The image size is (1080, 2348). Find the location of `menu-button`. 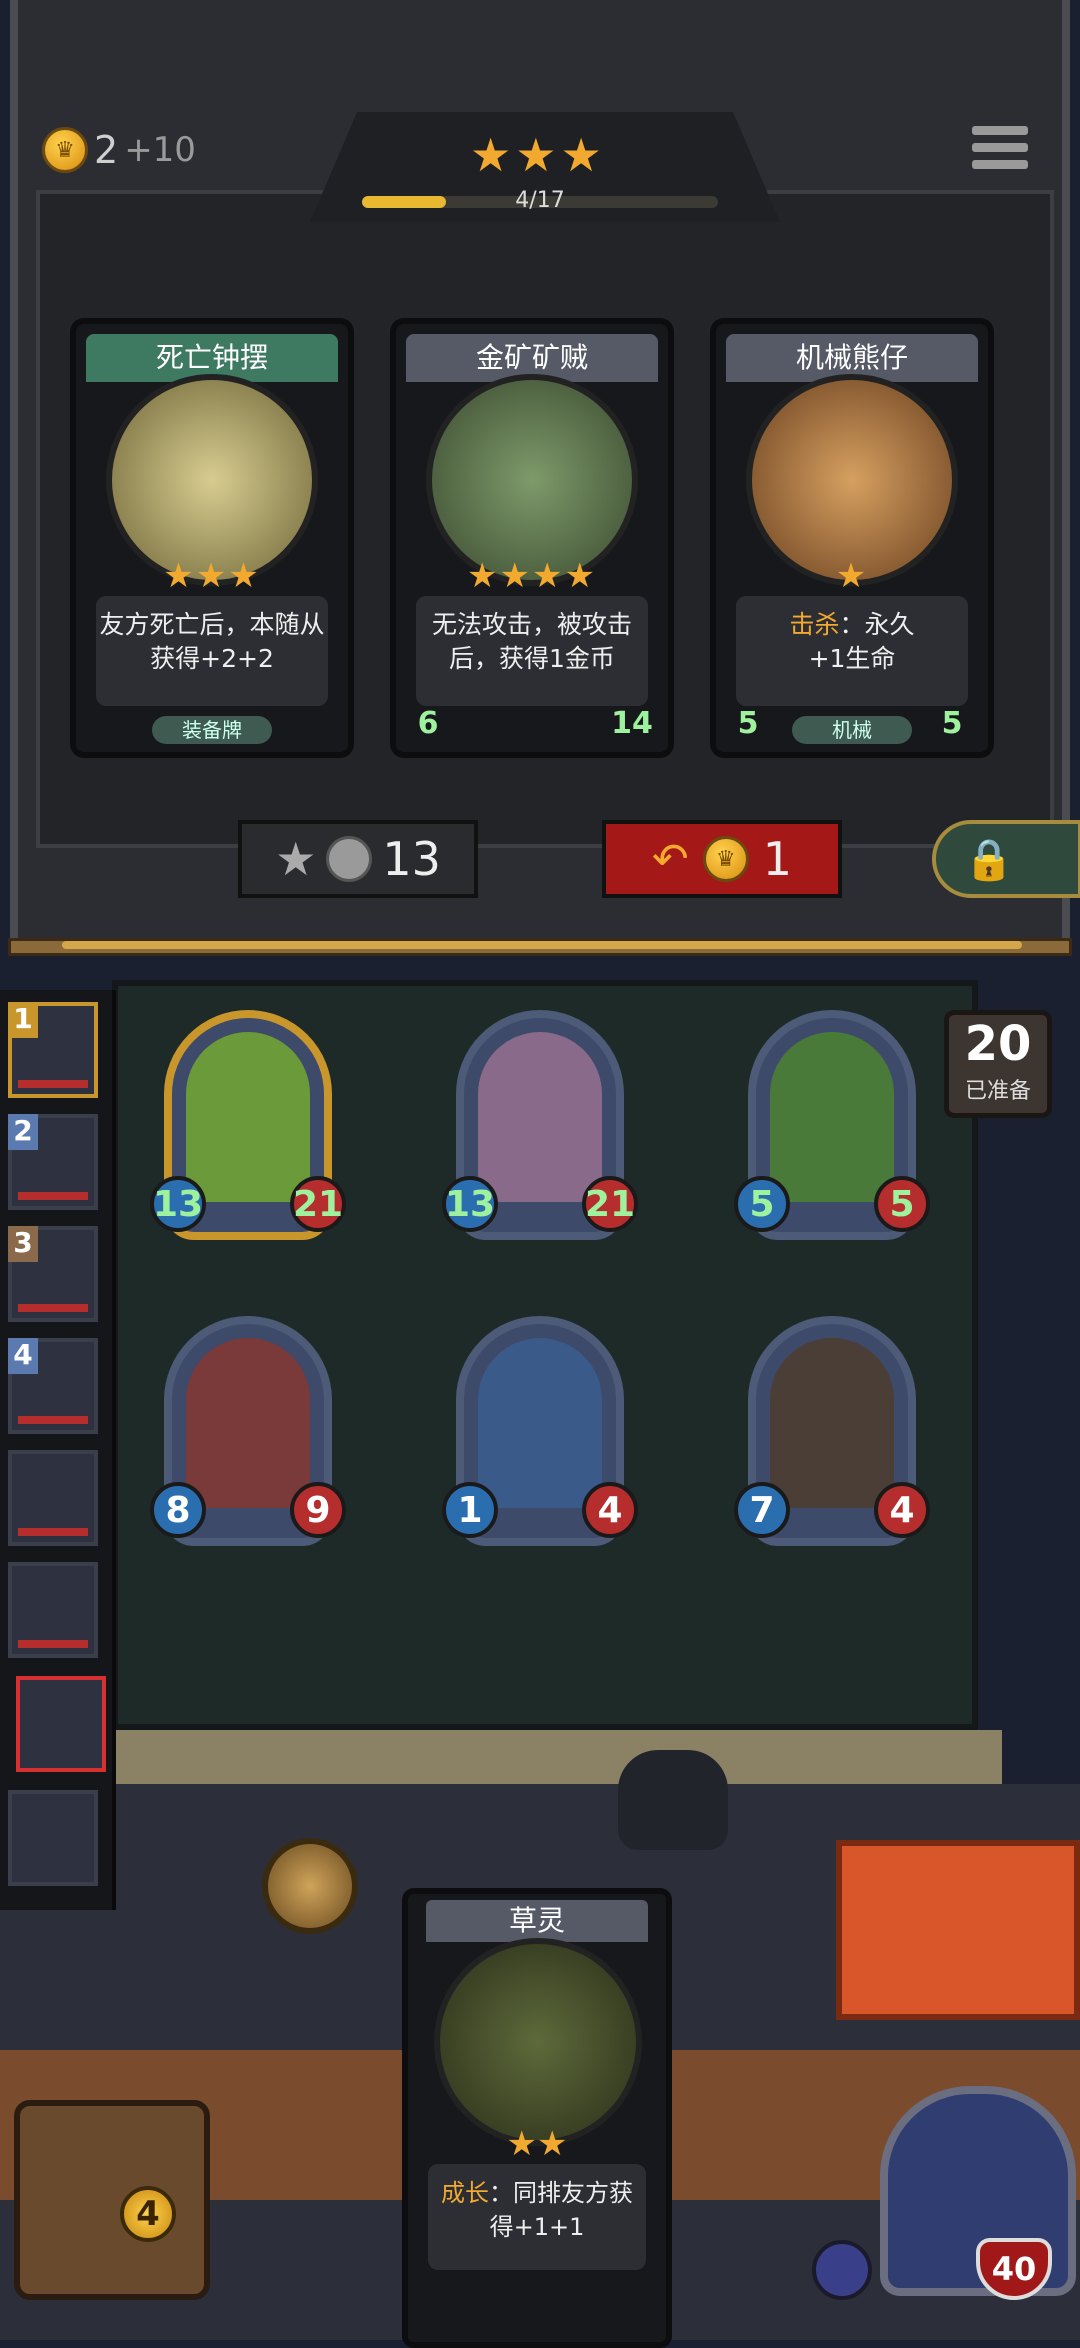

menu-button is located at coordinates (1000, 152).